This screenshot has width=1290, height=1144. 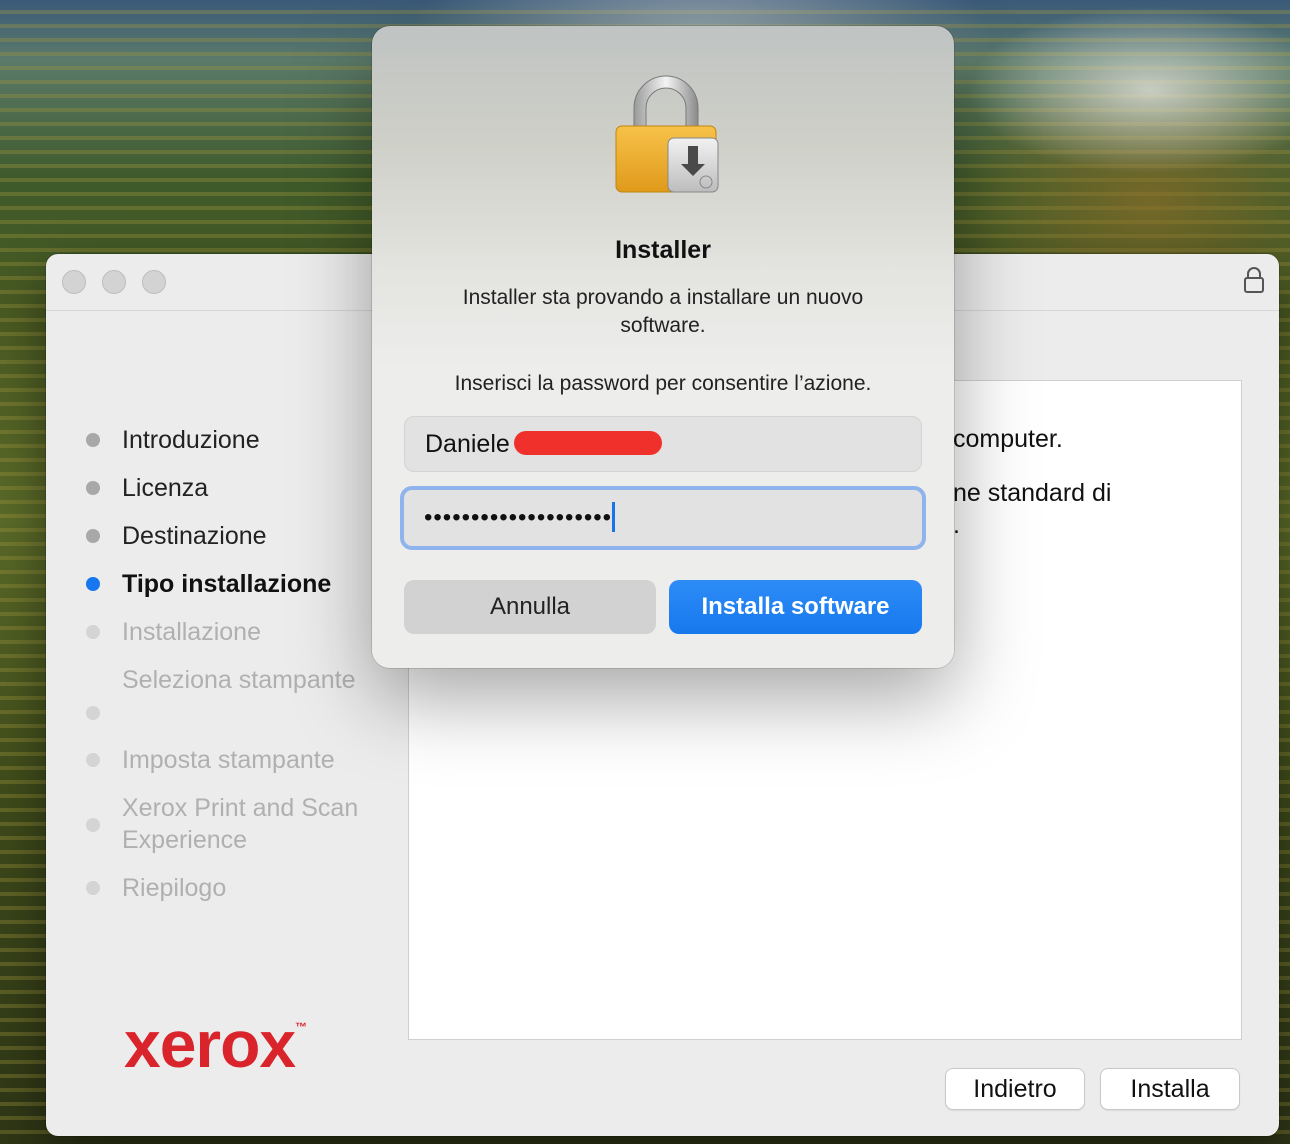 What do you see at coordinates (301, 1027) in the screenshot?
I see `trademark-symbol: ™` at bounding box center [301, 1027].